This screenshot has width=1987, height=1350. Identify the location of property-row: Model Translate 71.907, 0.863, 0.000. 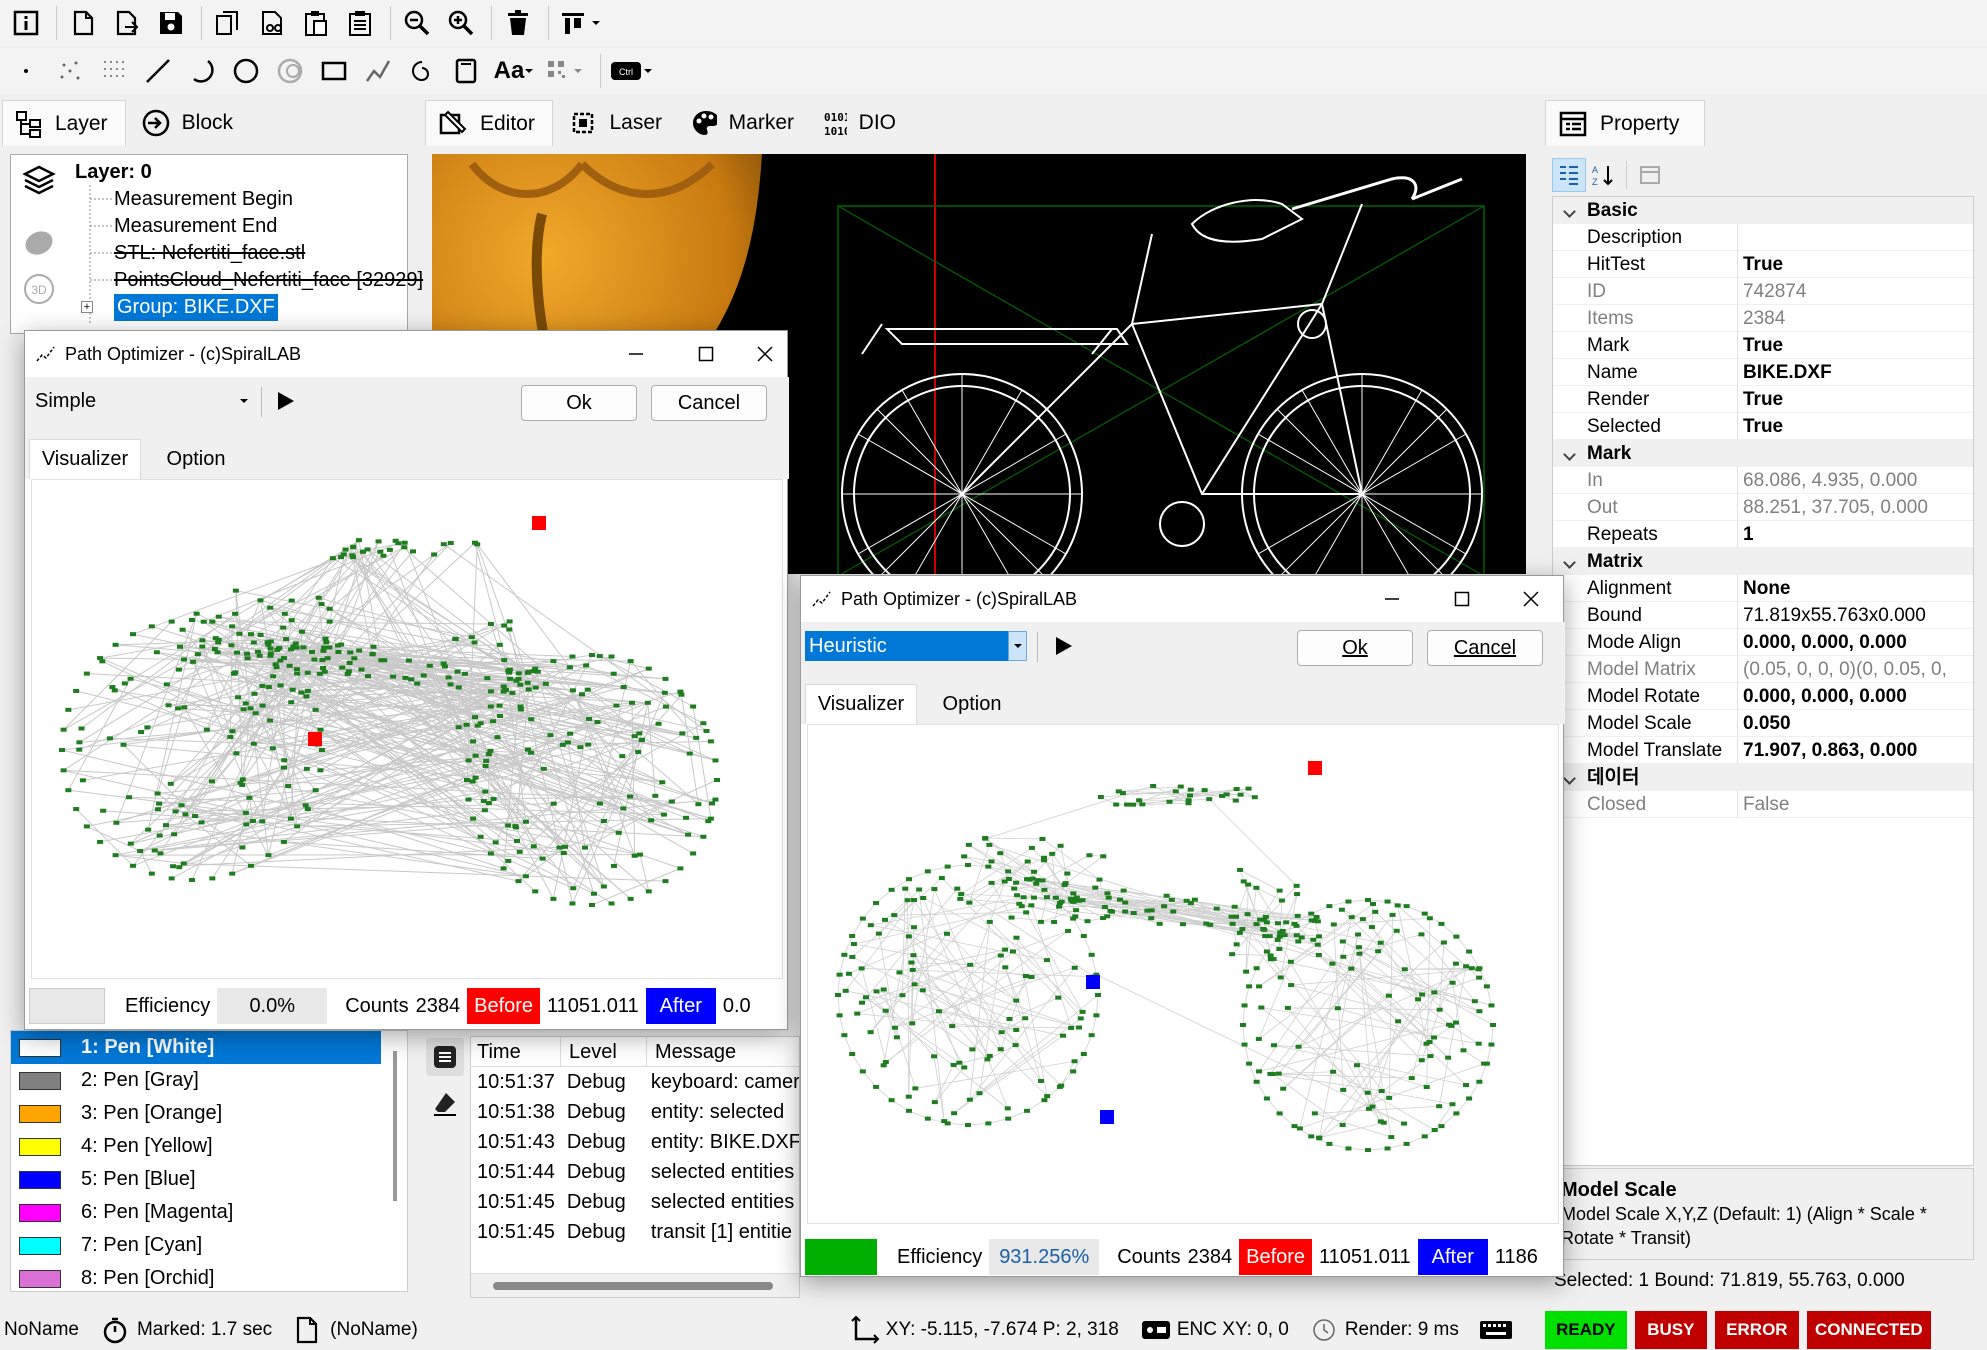
(1763, 750).